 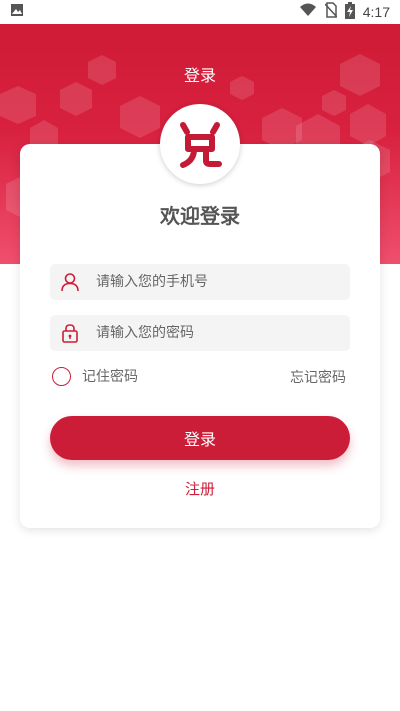 I want to click on password-input, so click(x=216, y=333).